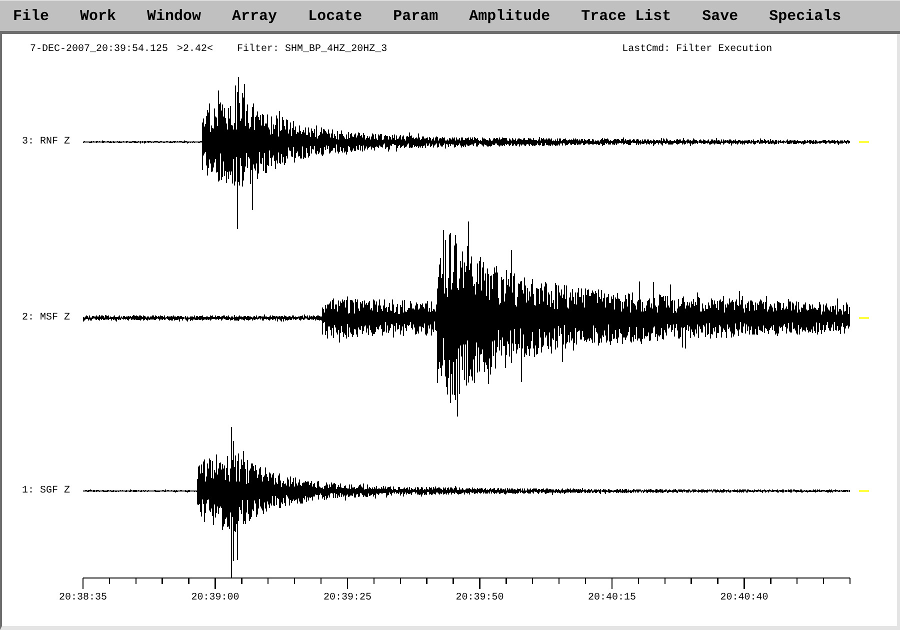 The height and width of the screenshot is (630, 900). What do you see at coordinates (480, 598) in the screenshot?
I see `axis-tick-label: 20:39:50` at bounding box center [480, 598].